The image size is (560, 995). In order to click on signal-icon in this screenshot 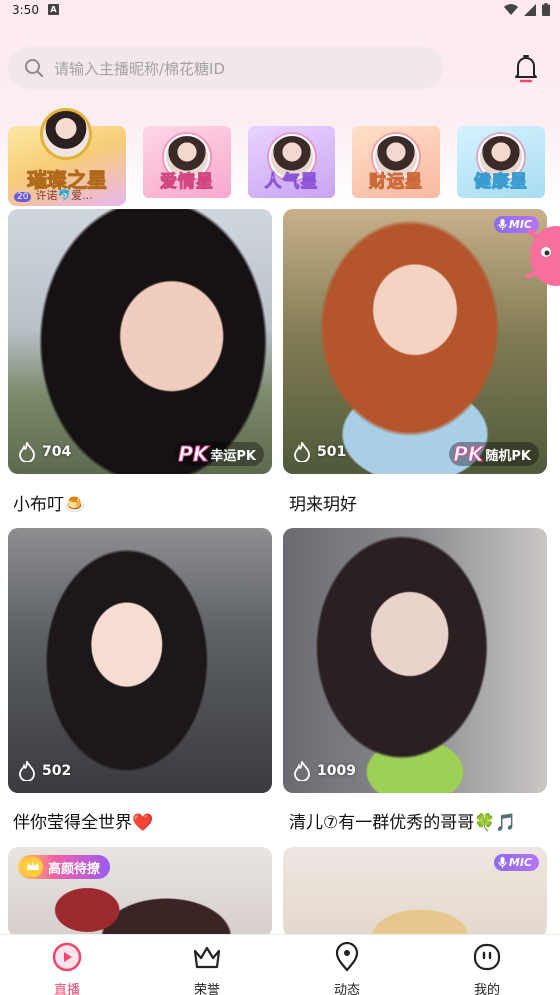, I will do `click(530, 9)`.